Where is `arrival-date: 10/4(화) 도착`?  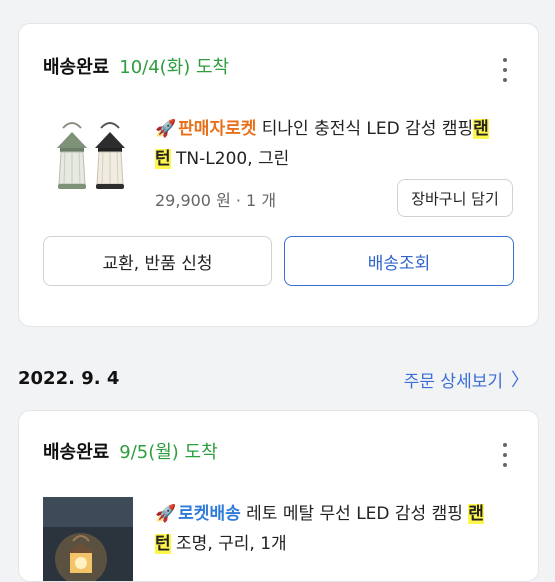
arrival-date: 10/4(화) 도착 is located at coordinates (174, 67).